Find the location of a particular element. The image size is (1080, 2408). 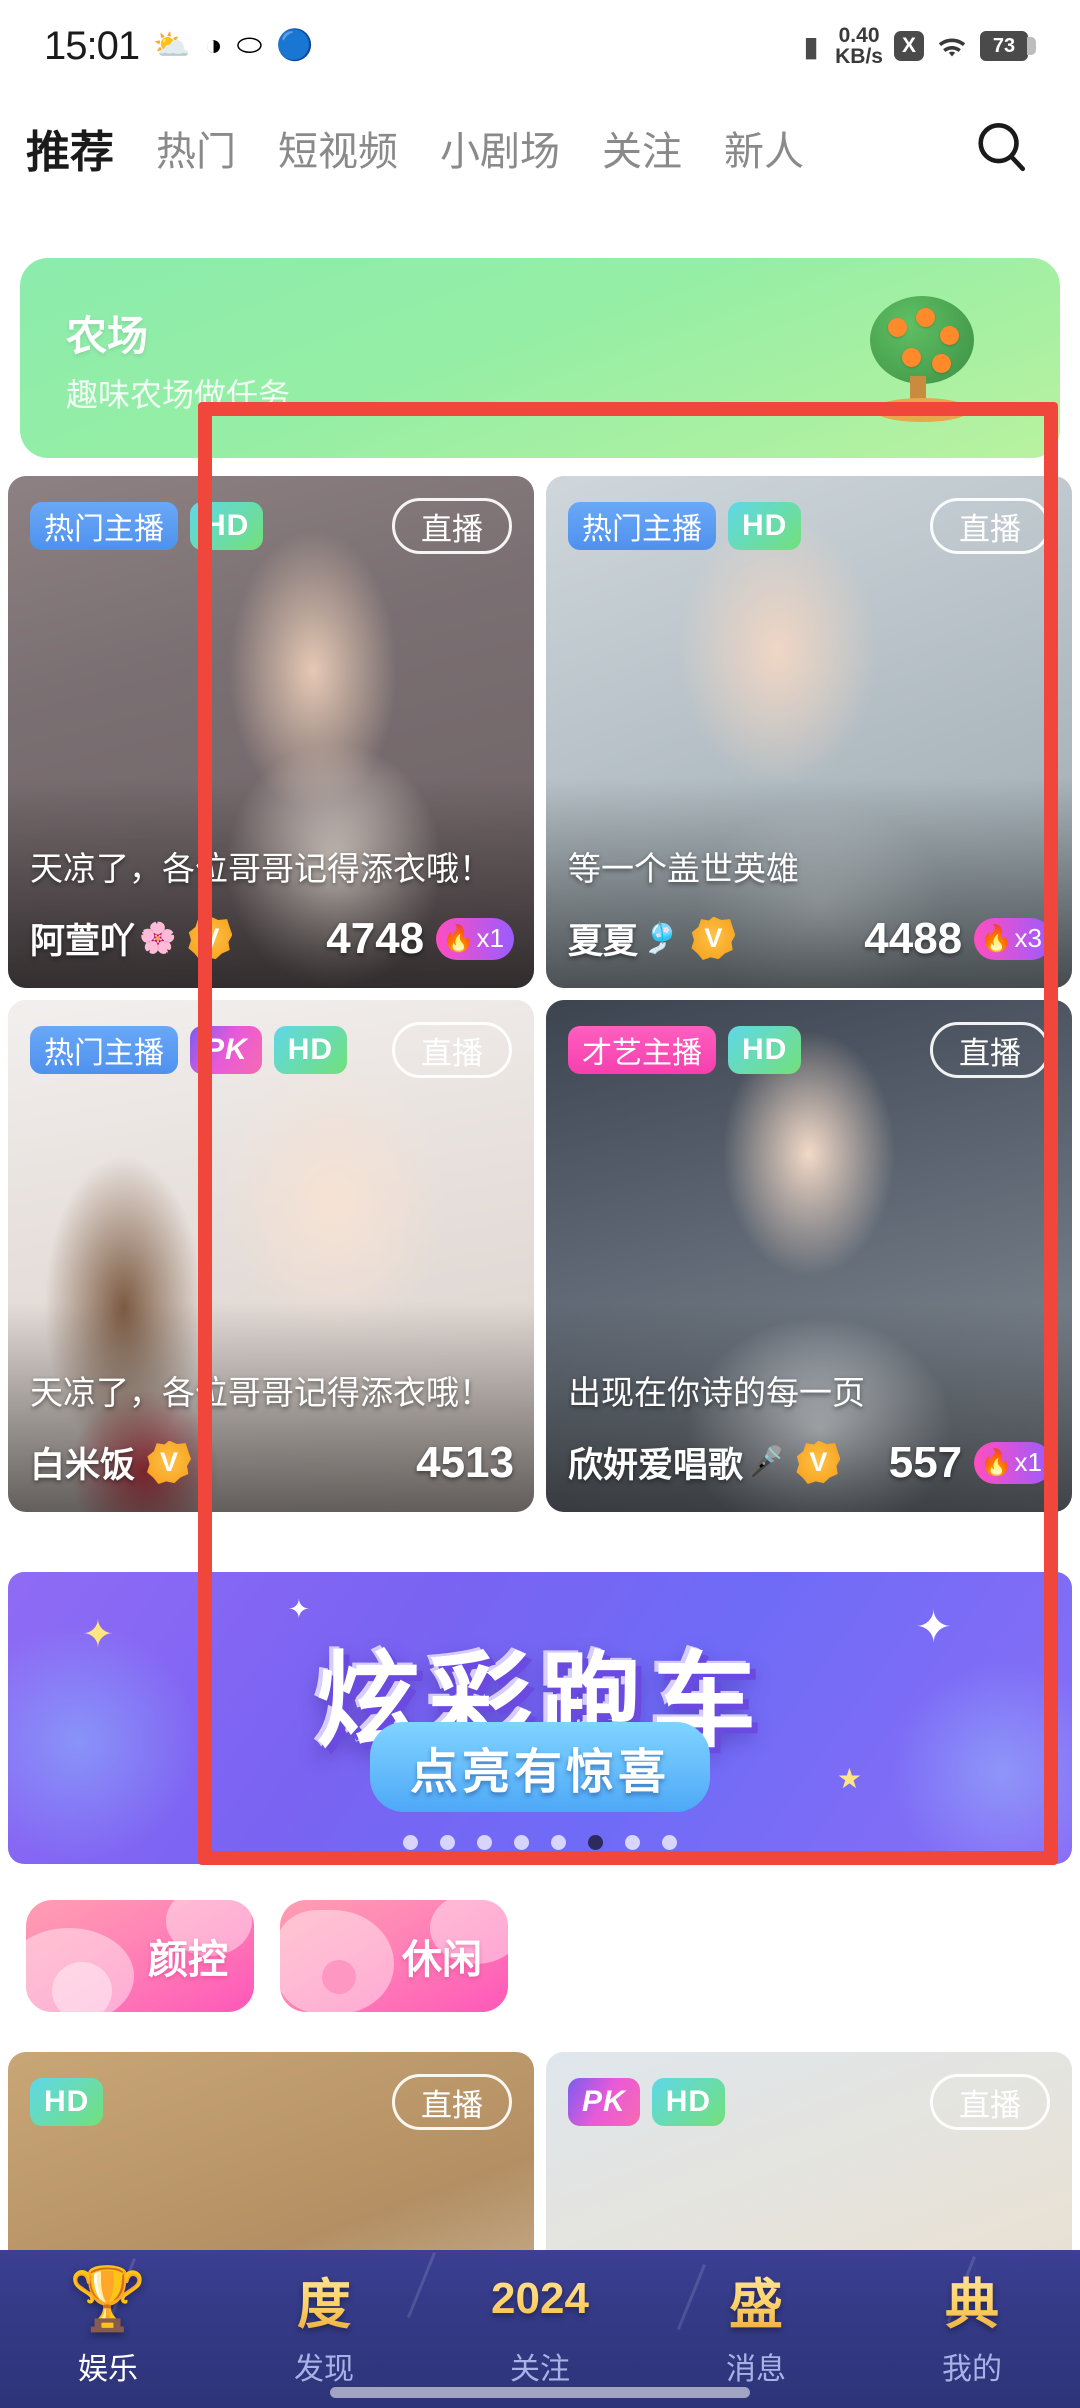

status-bar-right: ▮ 0.40 KB/s X 73 is located at coordinates (917, 45).